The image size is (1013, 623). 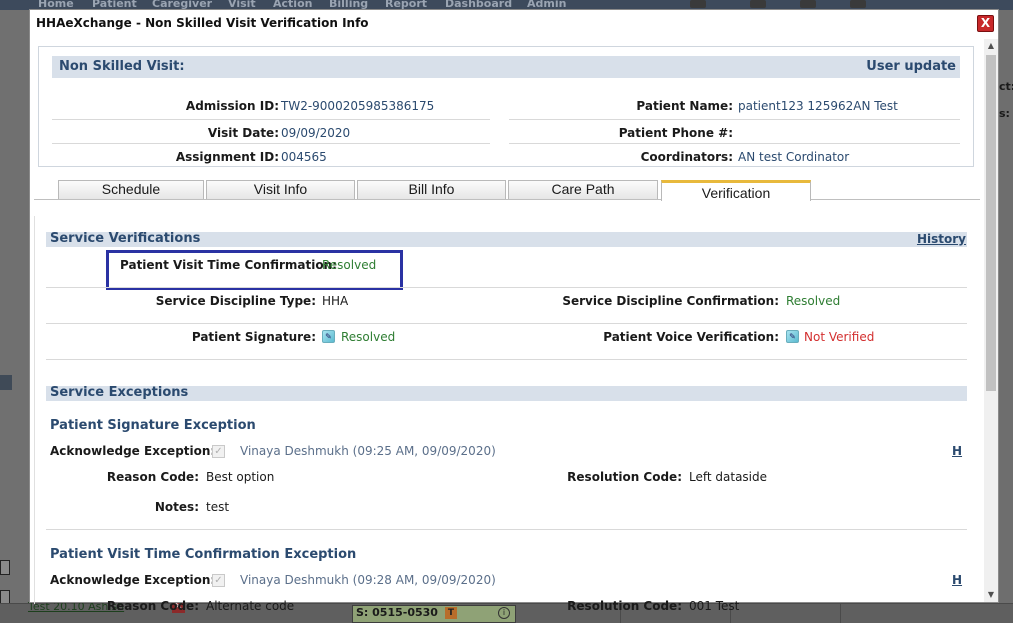 I want to click on assignment-id-label: Assignment ID:, so click(x=227, y=157).